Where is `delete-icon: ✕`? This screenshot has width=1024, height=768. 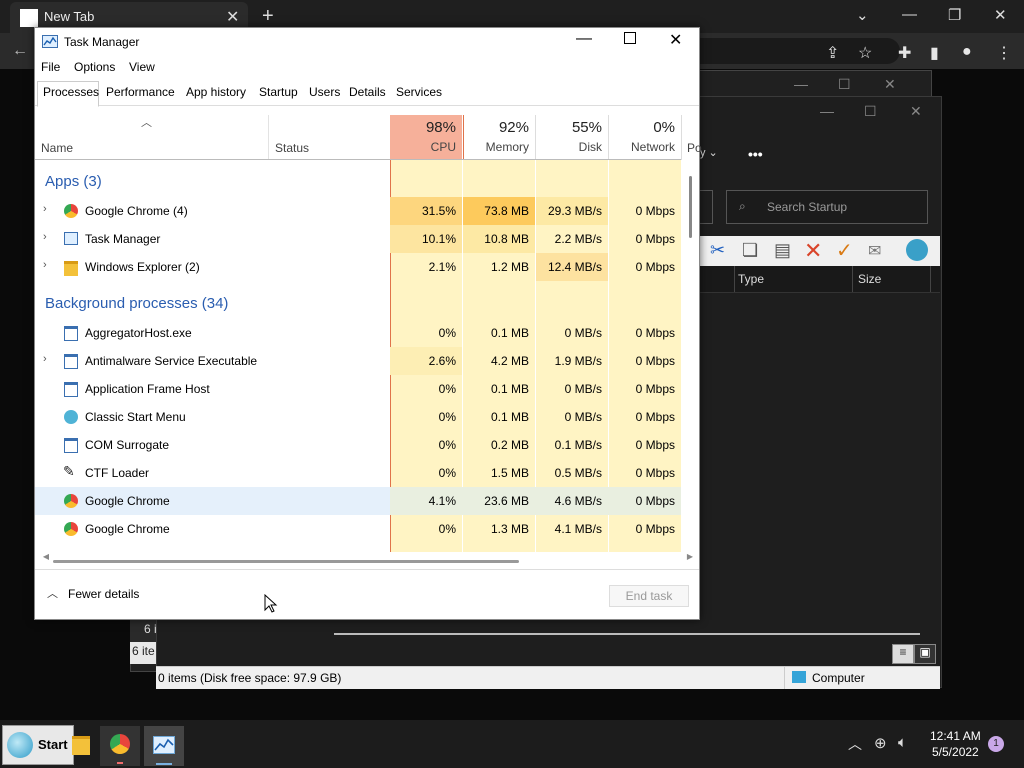 delete-icon: ✕ is located at coordinates (813, 251).